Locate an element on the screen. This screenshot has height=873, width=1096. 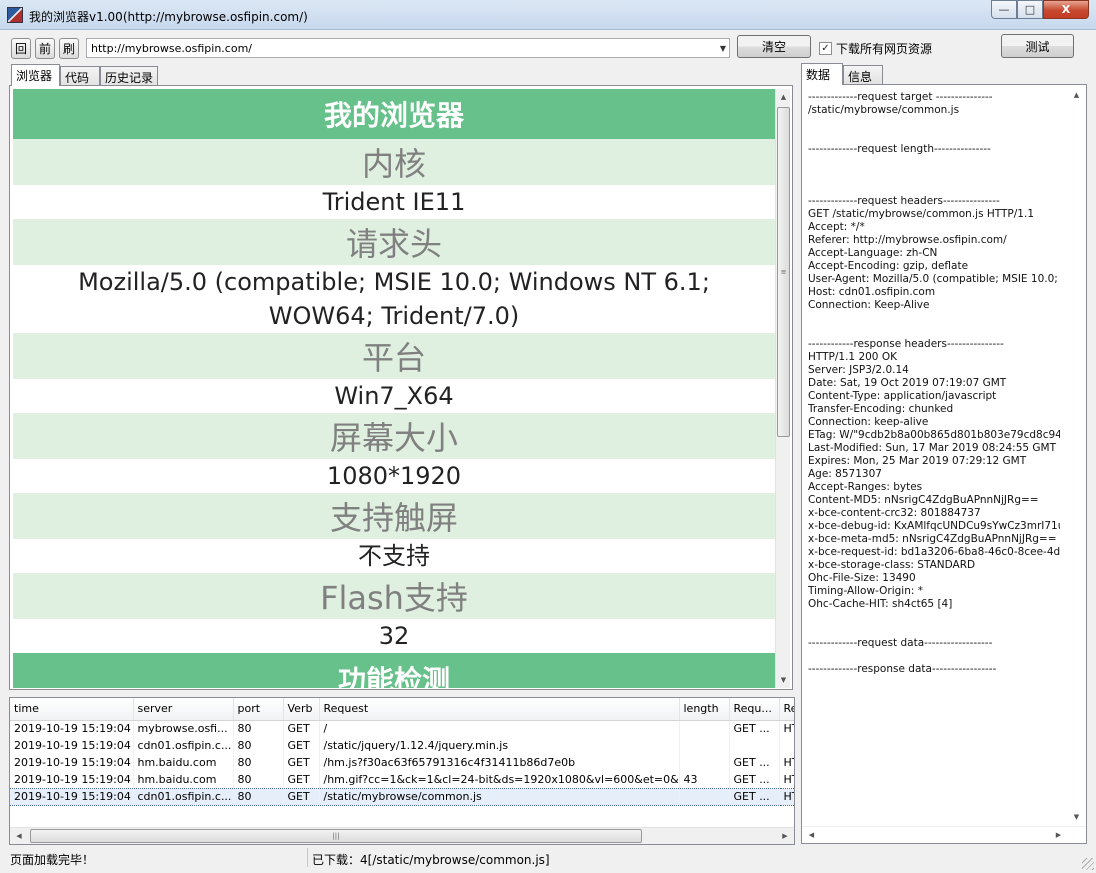
refresh-button: 刷 is located at coordinates (69, 48).